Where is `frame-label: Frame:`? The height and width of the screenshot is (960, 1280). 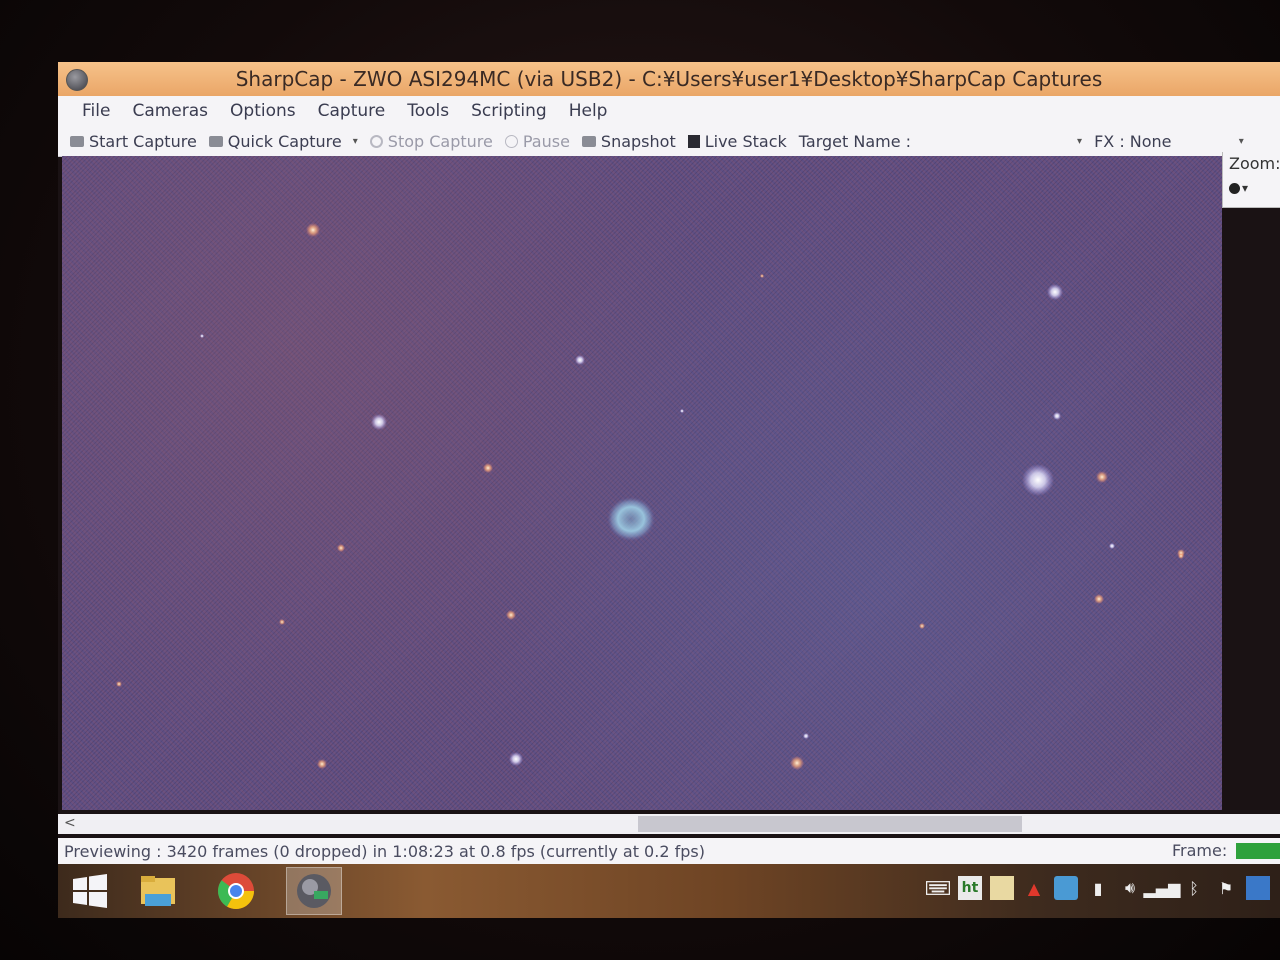
frame-label: Frame: is located at coordinates (1200, 850).